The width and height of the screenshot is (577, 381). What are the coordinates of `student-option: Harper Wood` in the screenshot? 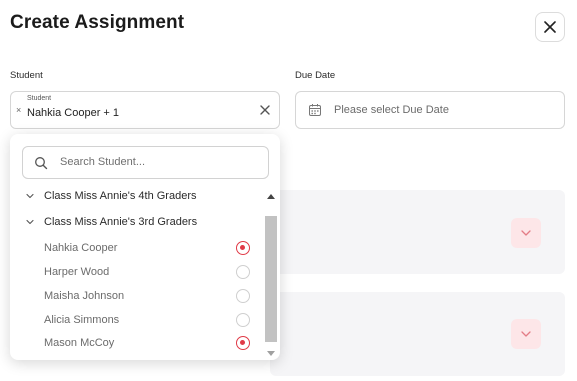 It's located at (147, 272).